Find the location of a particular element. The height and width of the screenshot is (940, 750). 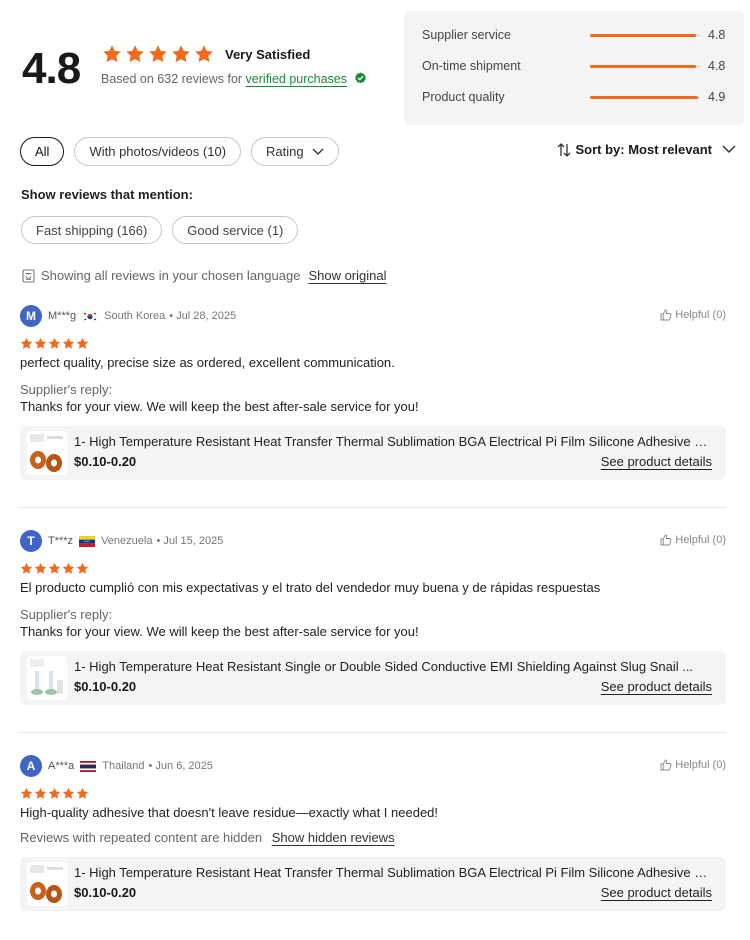

avatar: M is located at coordinates (31, 316).